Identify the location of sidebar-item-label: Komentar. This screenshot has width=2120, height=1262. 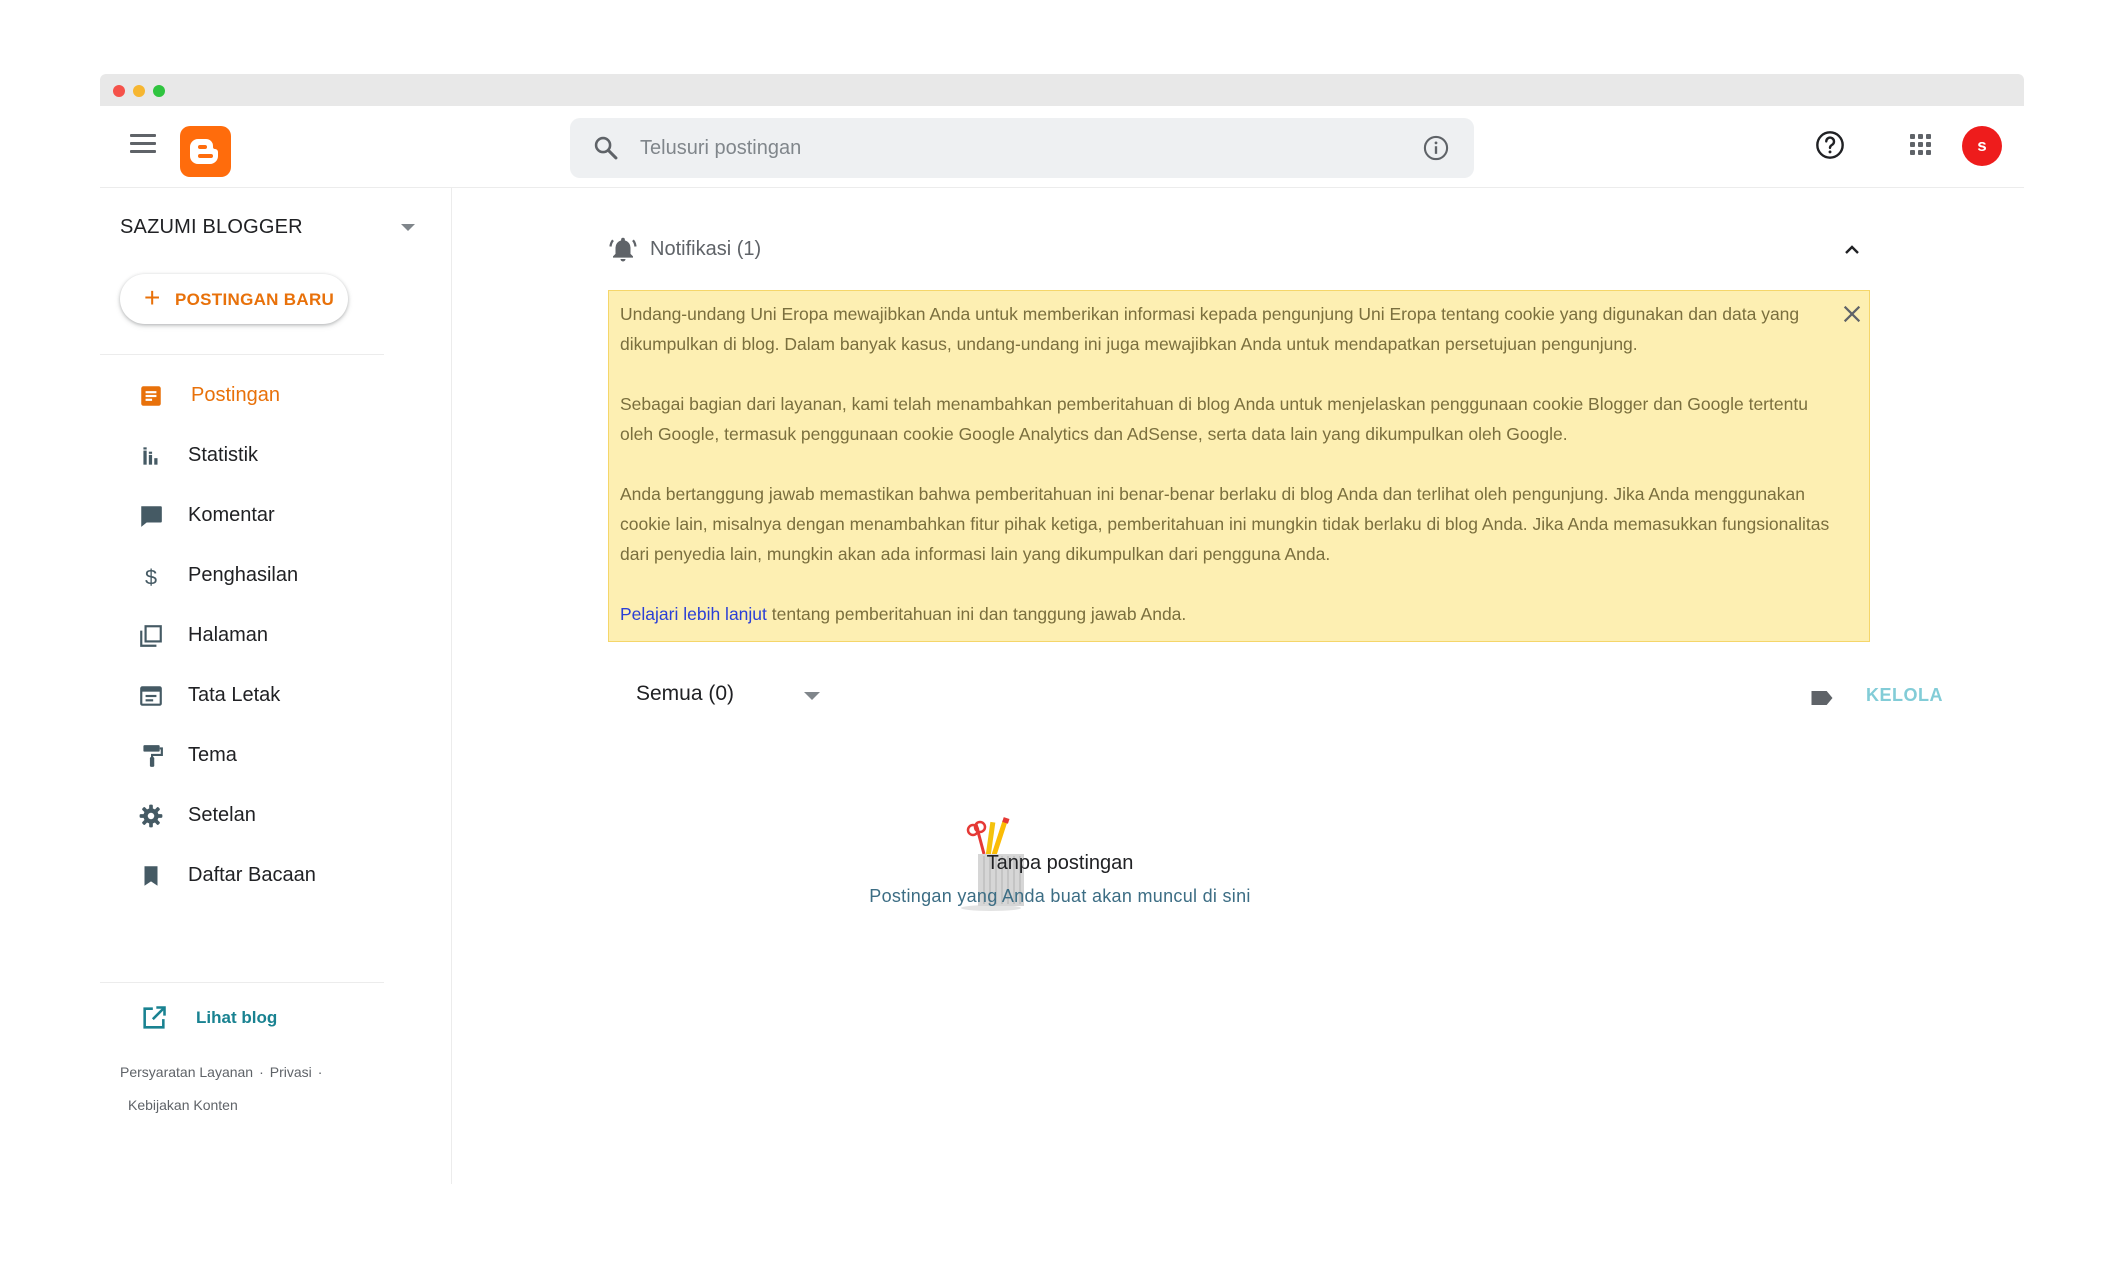
(231, 515).